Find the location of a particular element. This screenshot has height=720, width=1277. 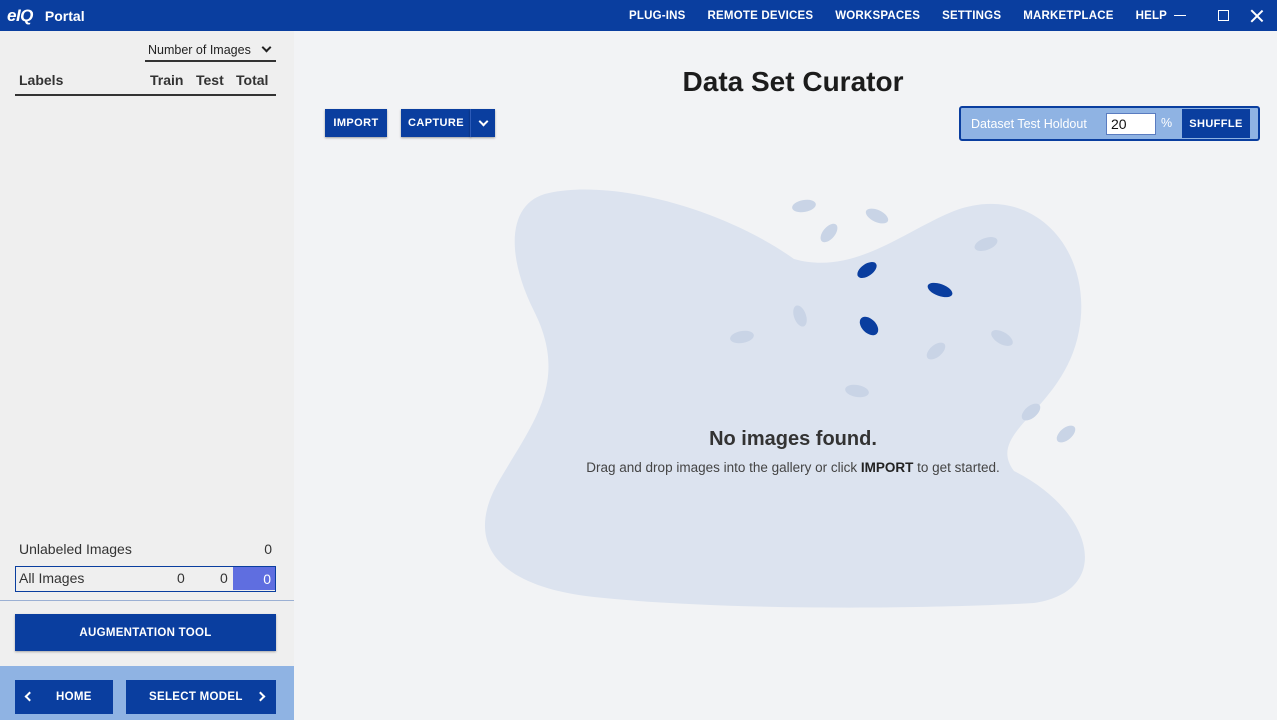

nav-remote-devices: REMOTE DEVICES is located at coordinates (761, 16).